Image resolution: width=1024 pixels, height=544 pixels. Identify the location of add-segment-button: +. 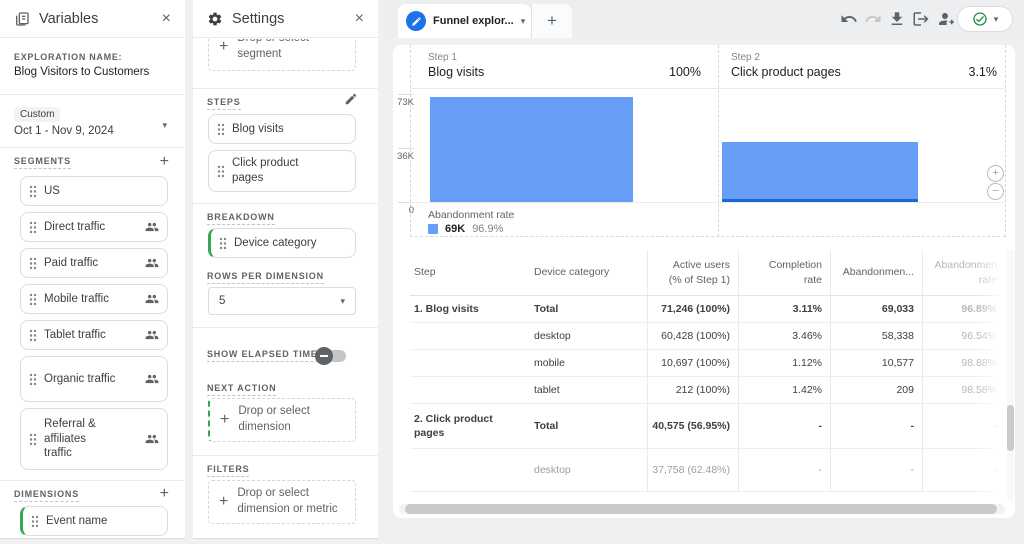
(164, 162).